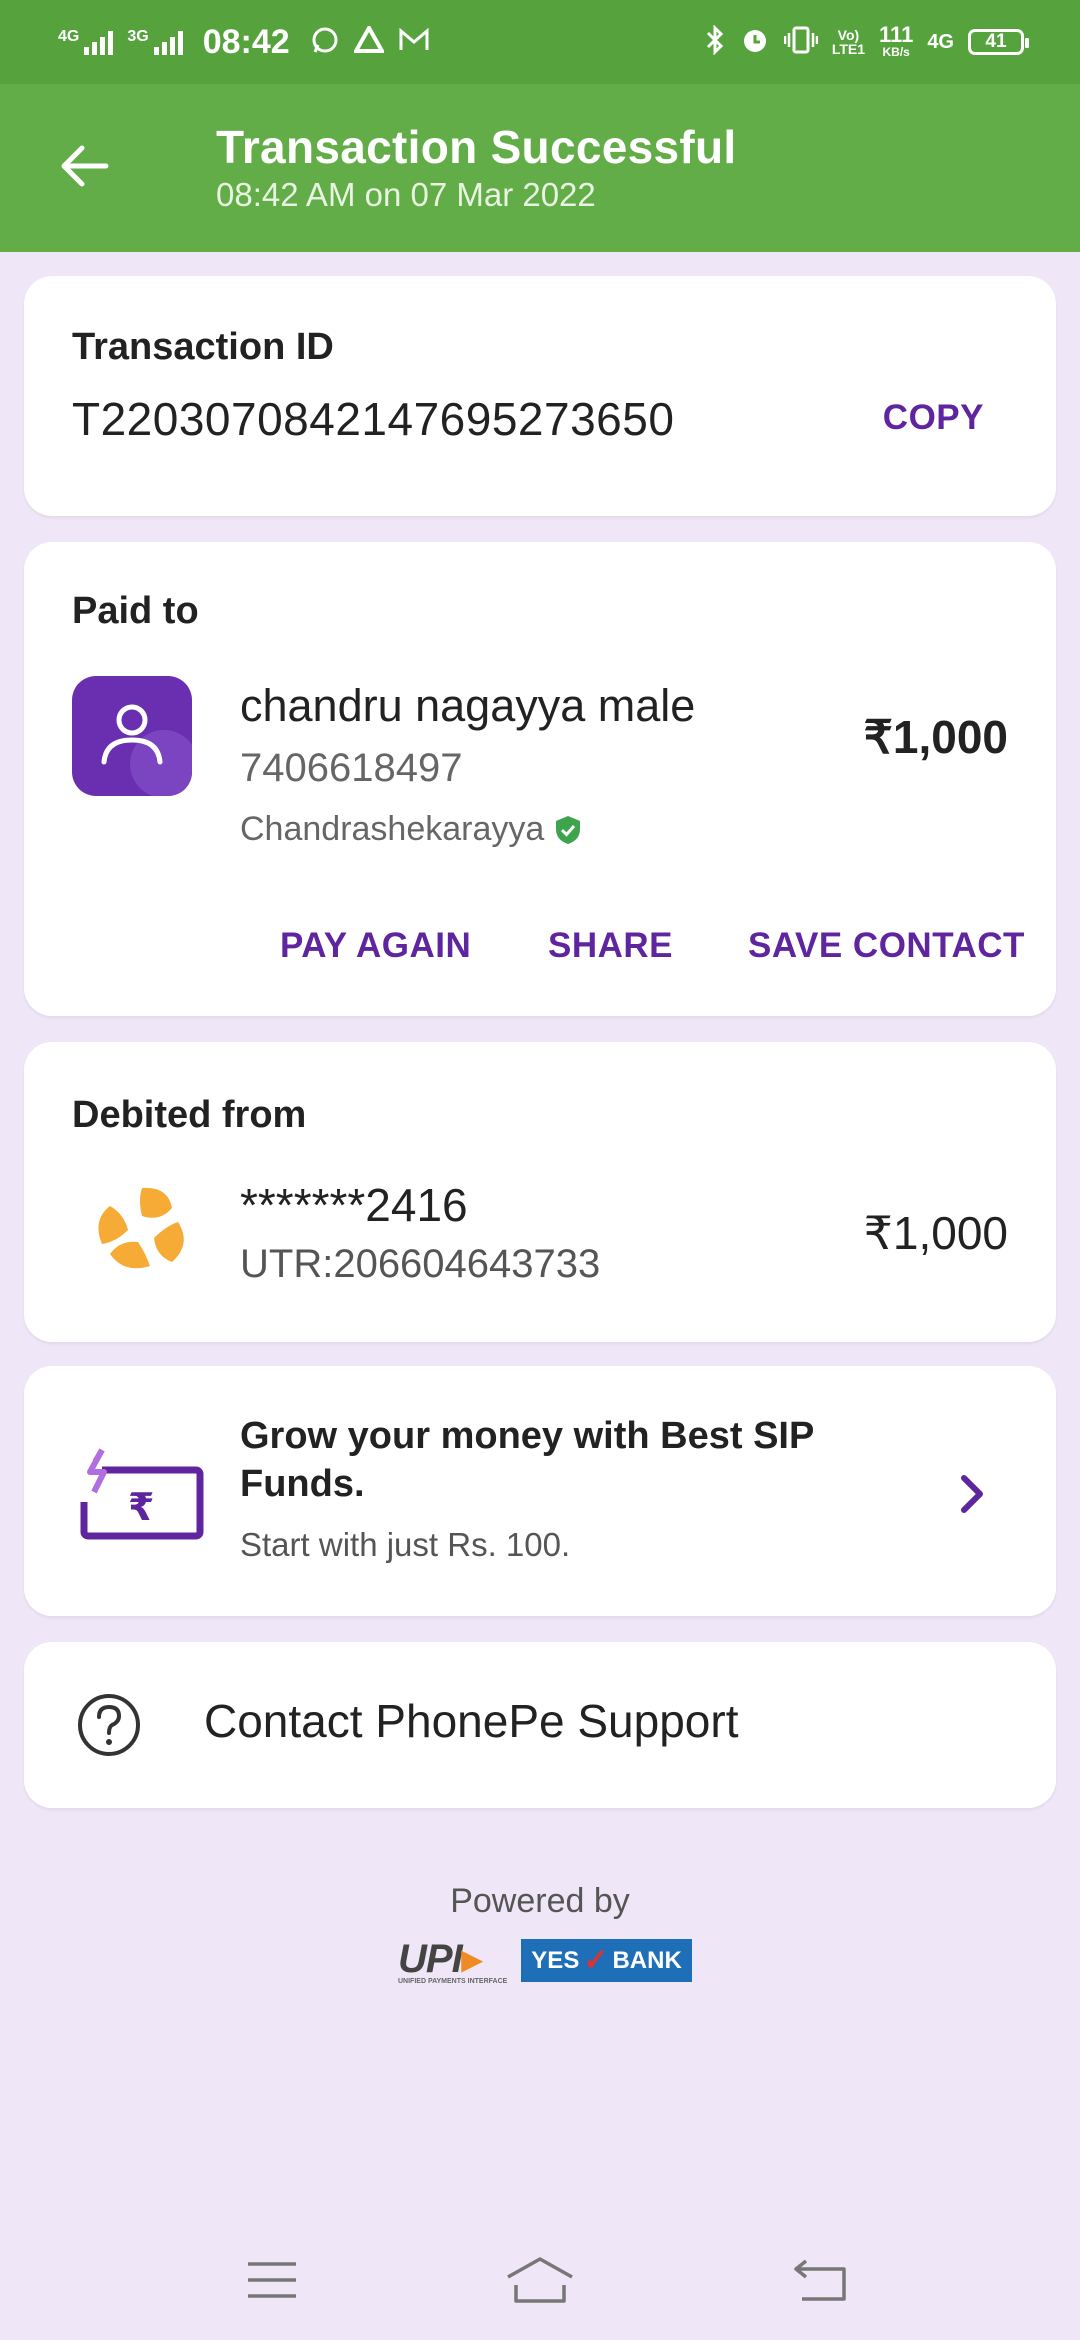 This screenshot has height=2340, width=1080. Describe the element at coordinates (420, 1264) in the screenshot. I see `utr-number: UTR:206604643733` at that location.